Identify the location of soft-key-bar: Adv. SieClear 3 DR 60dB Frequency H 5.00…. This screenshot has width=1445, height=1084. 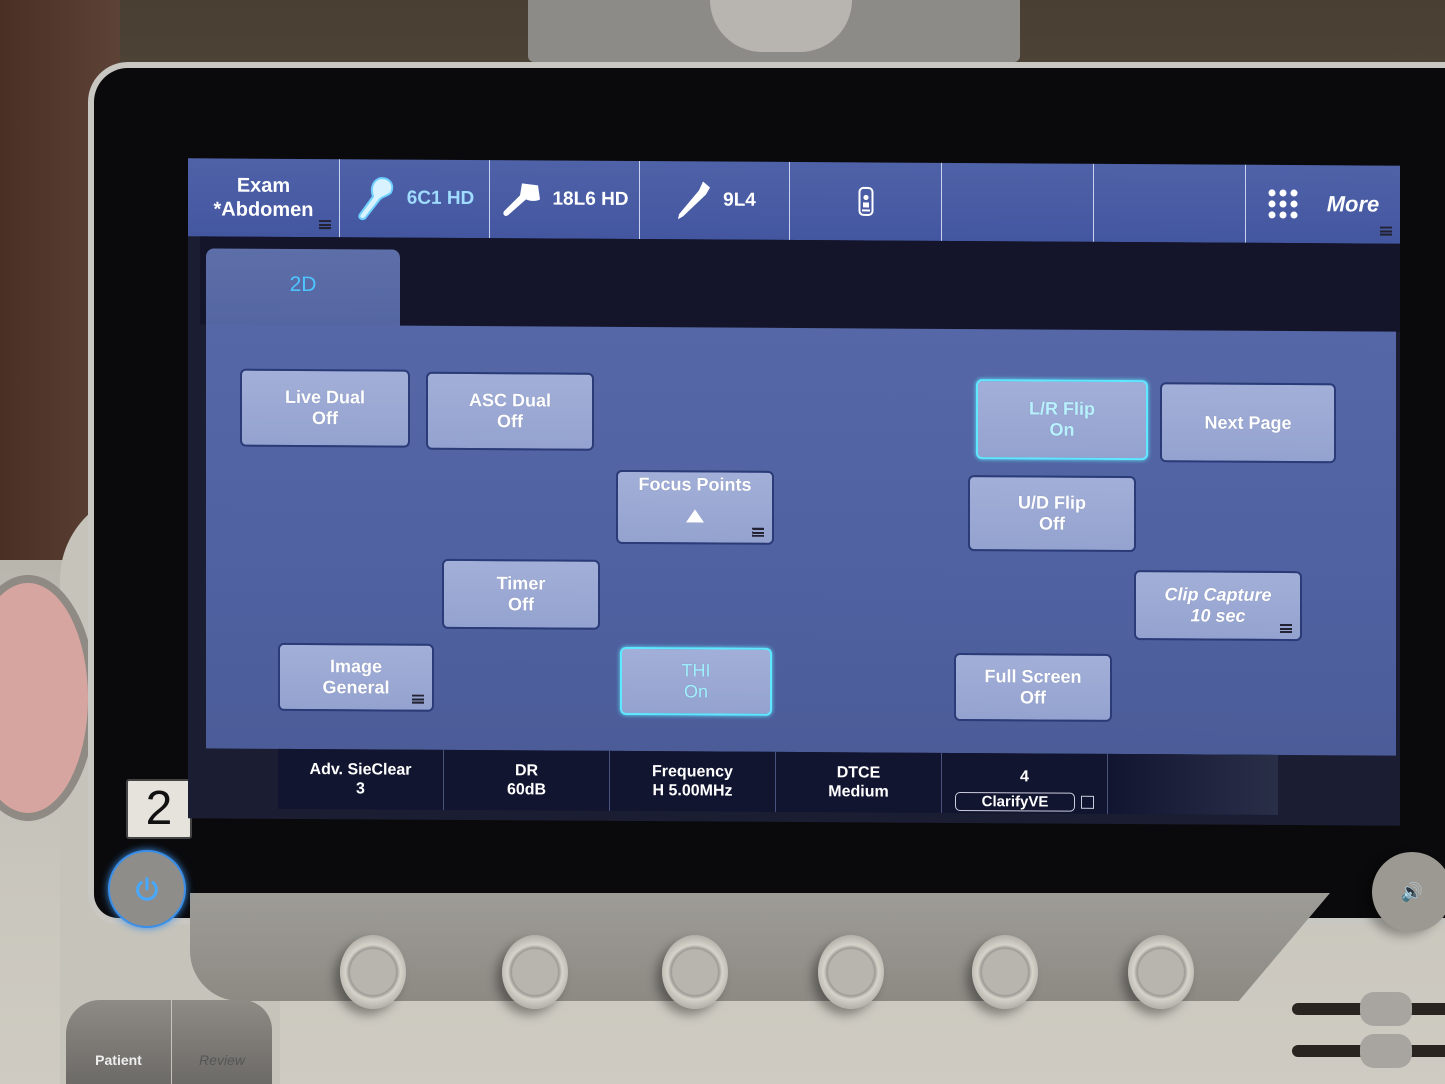
(778, 781).